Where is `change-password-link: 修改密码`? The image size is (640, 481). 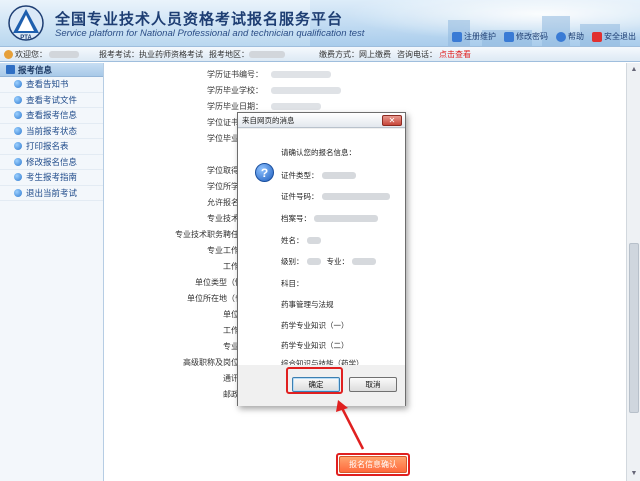 change-password-link: 修改密码 is located at coordinates (526, 36).